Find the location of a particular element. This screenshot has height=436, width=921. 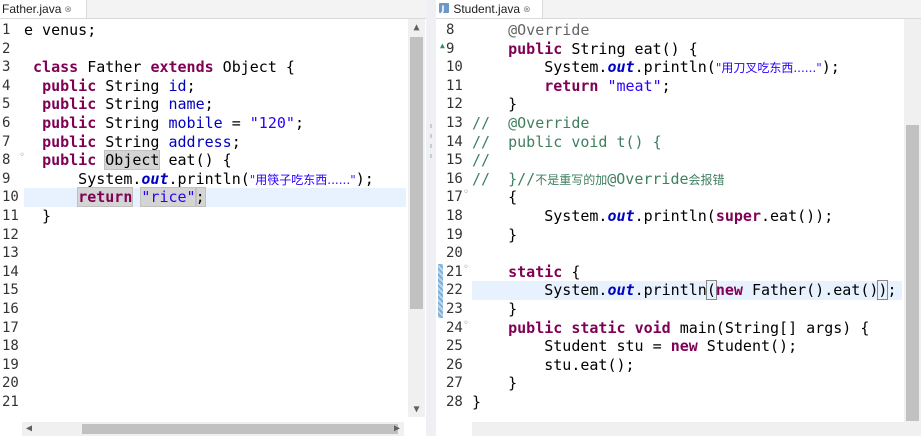

code-token: return is located at coordinates (571, 85).